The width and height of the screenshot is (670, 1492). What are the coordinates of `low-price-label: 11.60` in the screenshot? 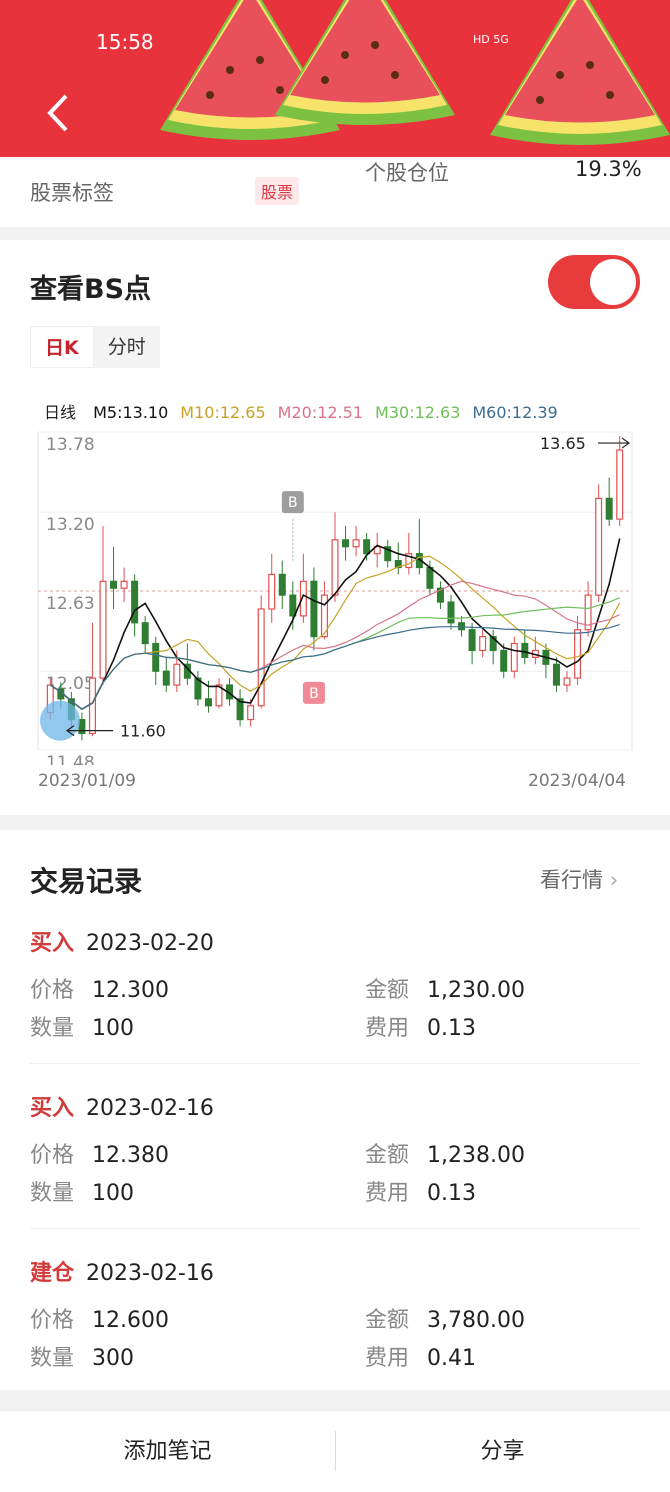 It's located at (143, 731).